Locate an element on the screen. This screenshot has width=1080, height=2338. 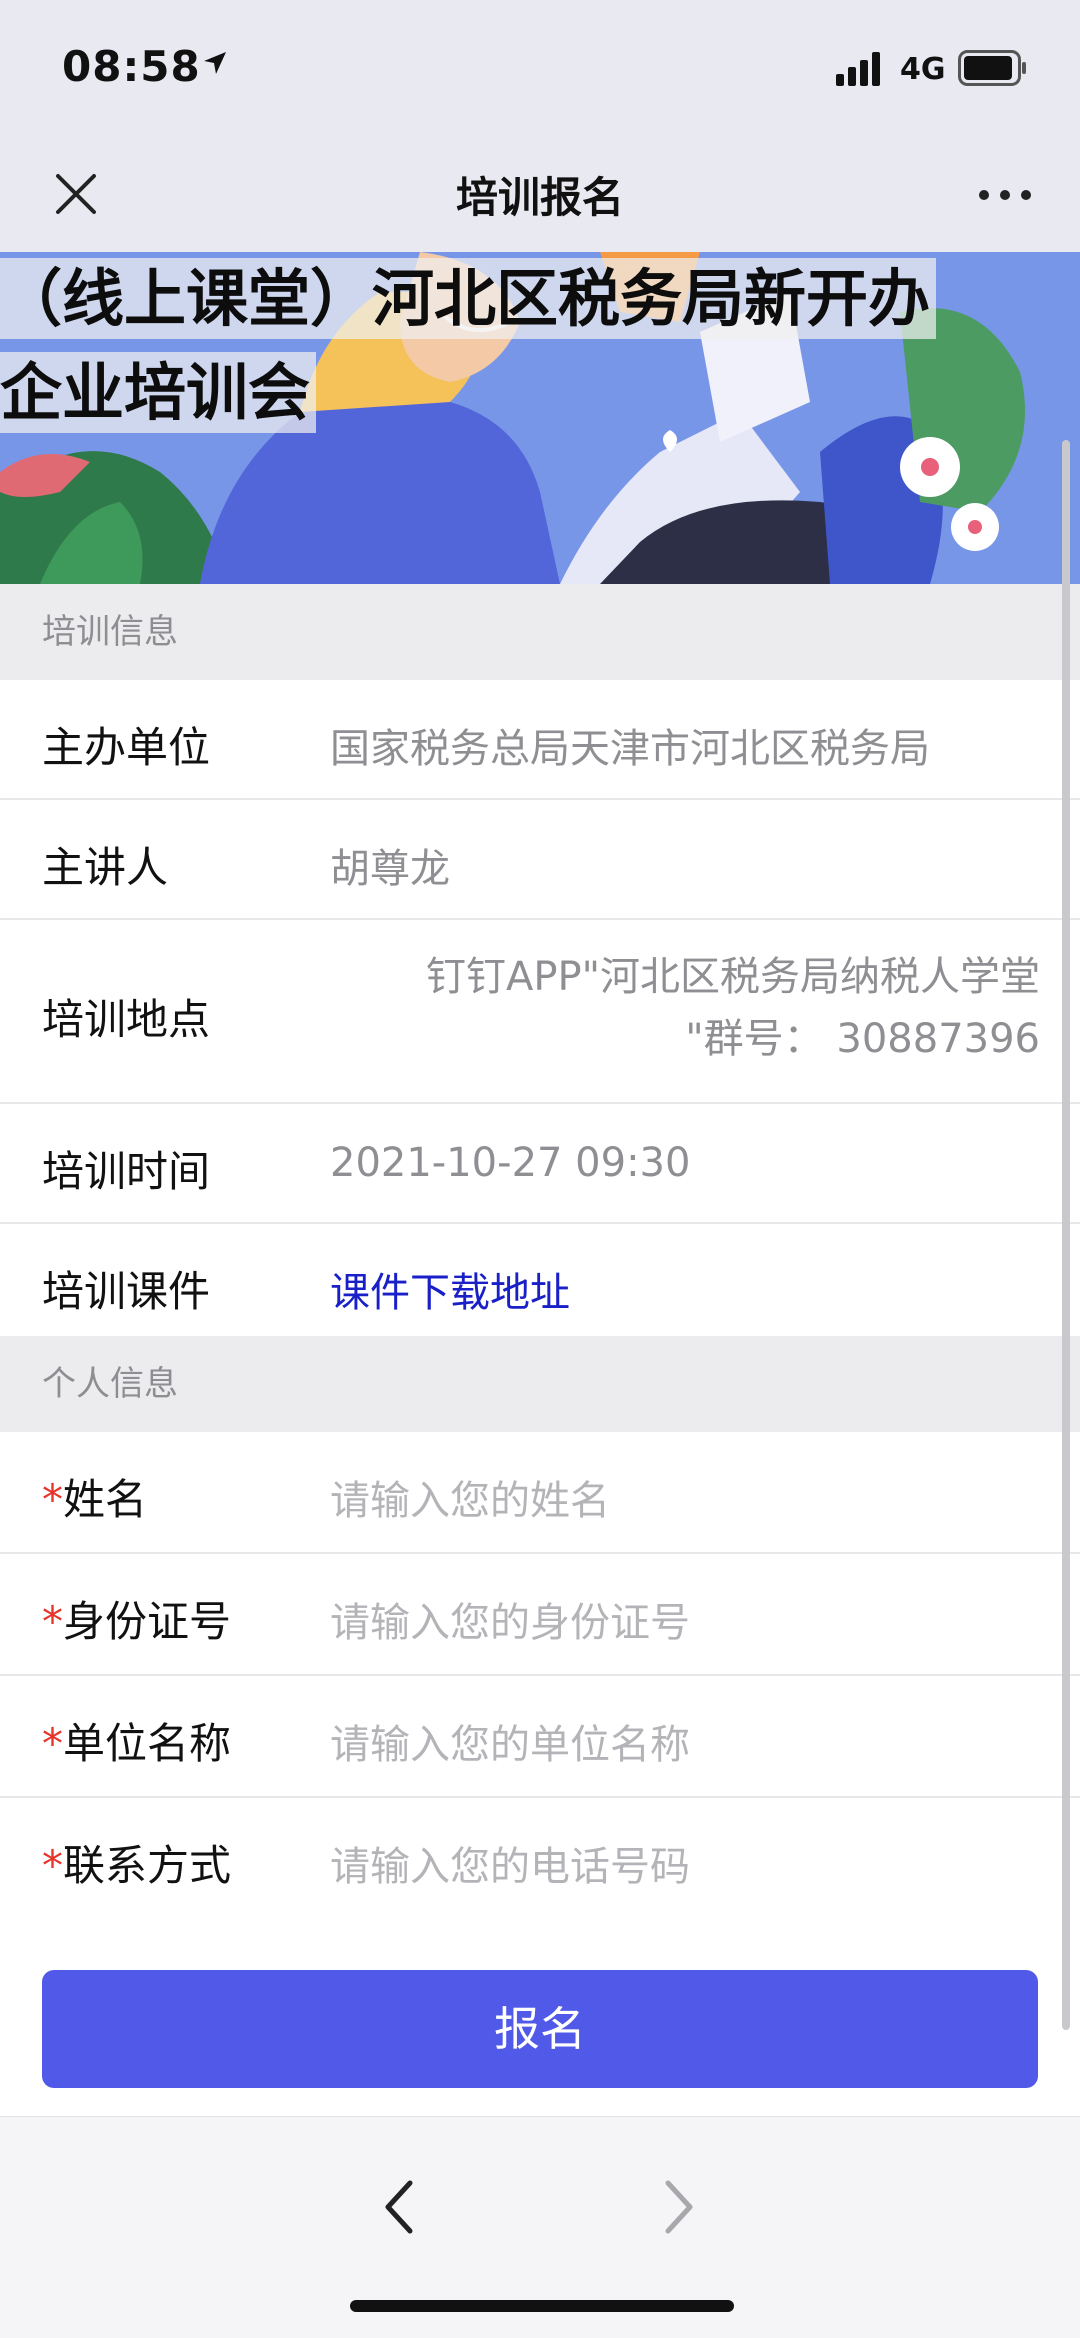
banner: （线上课堂）河北区税务局新开办 企业培训会 is located at coordinates (540, 418).